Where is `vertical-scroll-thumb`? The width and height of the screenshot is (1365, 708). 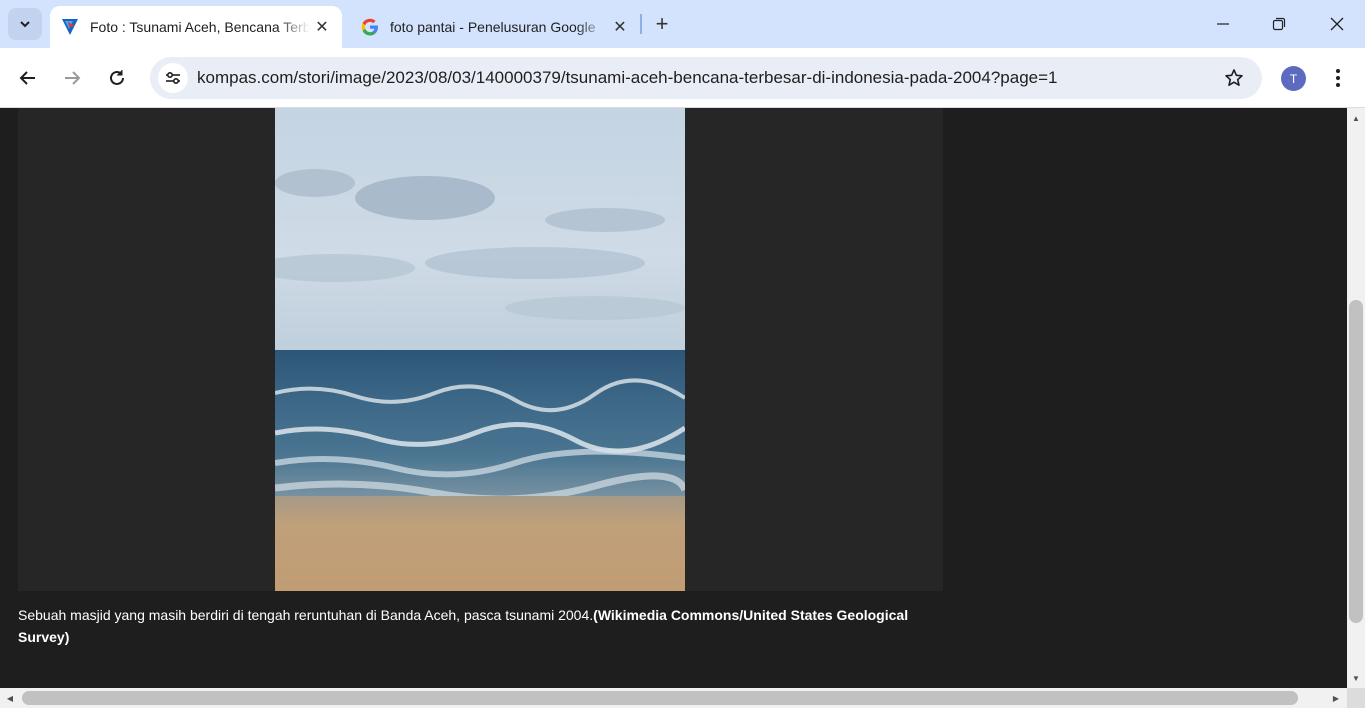
vertical-scroll-thumb is located at coordinates (1356, 461).